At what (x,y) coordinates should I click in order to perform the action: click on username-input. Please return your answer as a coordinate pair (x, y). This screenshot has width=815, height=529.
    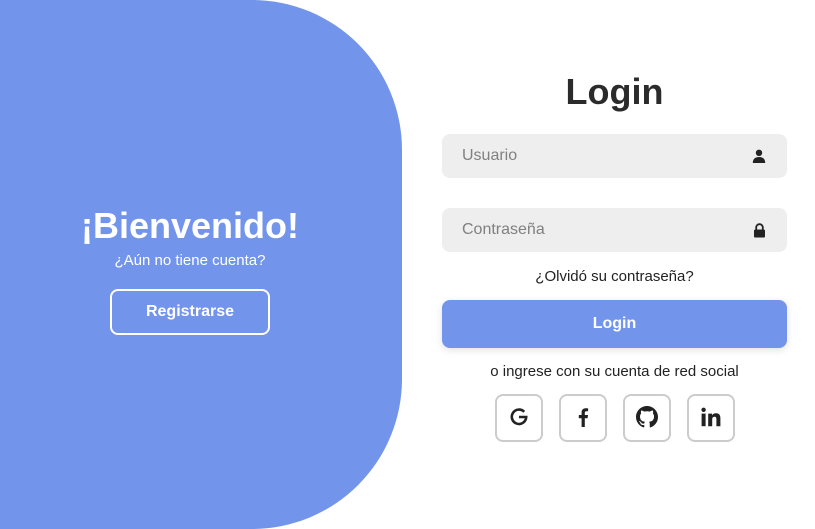
    Looking at the image, I should click on (614, 156).